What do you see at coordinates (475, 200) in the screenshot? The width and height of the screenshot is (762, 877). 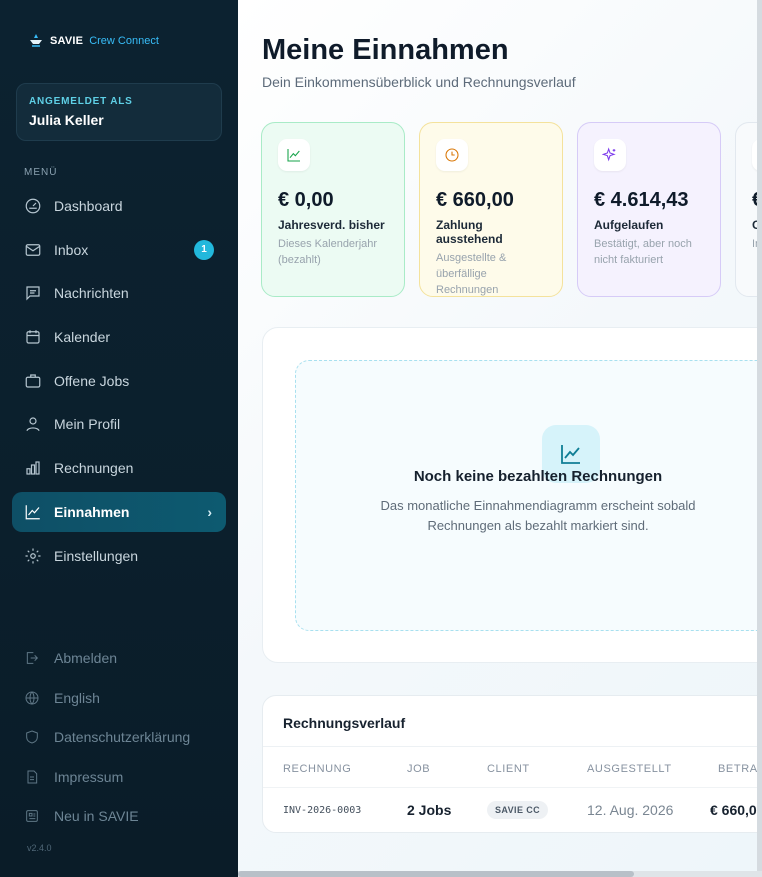 I see `stat-value: € 660,00` at bounding box center [475, 200].